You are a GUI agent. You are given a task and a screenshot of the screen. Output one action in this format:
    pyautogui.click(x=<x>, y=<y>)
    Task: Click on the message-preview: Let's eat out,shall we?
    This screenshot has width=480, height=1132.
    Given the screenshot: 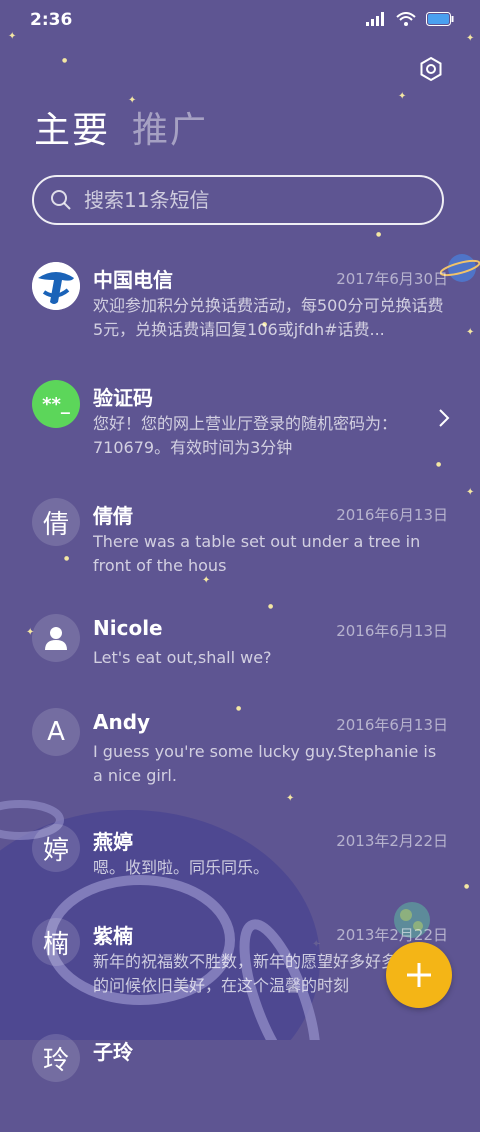 What is the action you would take?
    pyautogui.click(x=182, y=657)
    